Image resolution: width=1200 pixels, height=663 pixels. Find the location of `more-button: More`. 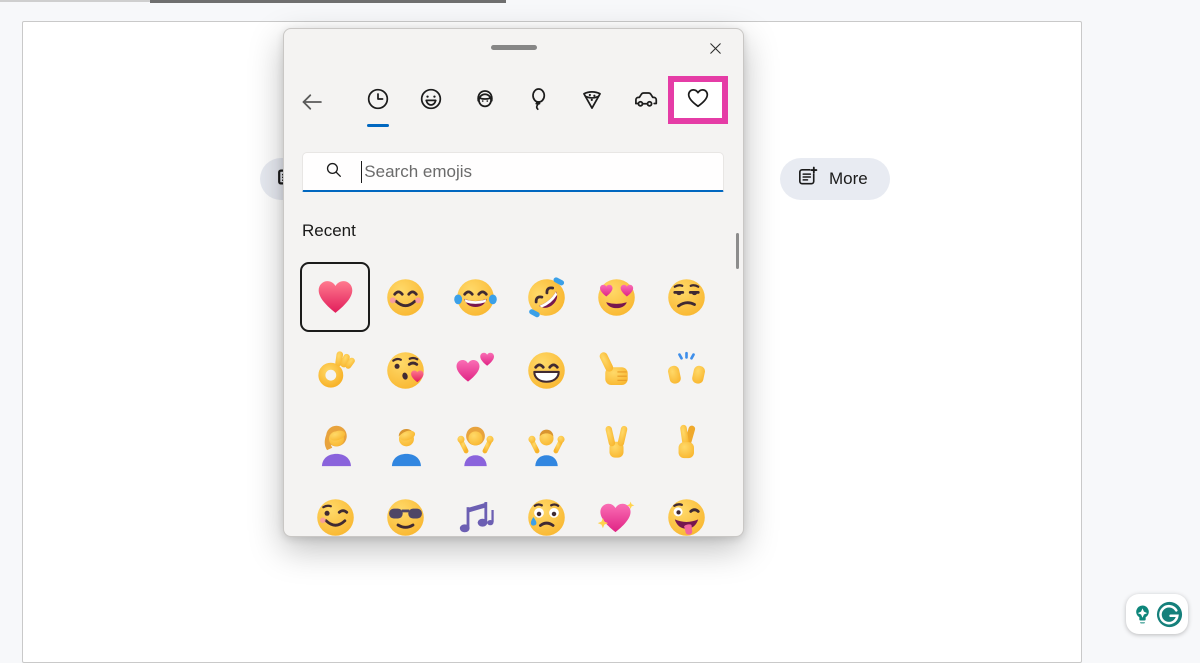

more-button: More is located at coordinates (835, 179).